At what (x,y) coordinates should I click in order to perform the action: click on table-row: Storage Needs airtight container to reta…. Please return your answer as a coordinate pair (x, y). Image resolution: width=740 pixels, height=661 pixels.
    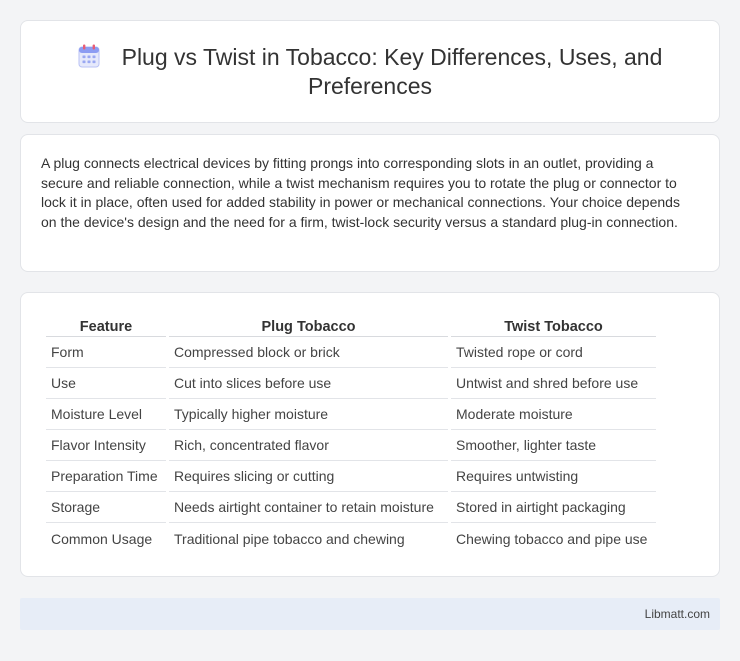
    Looking at the image, I should click on (351, 507).